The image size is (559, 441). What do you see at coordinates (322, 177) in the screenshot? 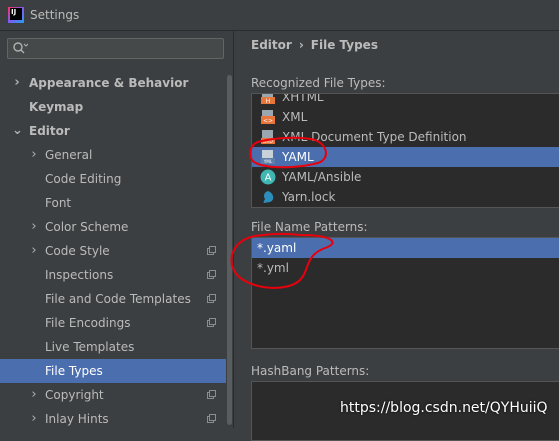
I see `file-type-label: YAML/Ansible` at bounding box center [322, 177].